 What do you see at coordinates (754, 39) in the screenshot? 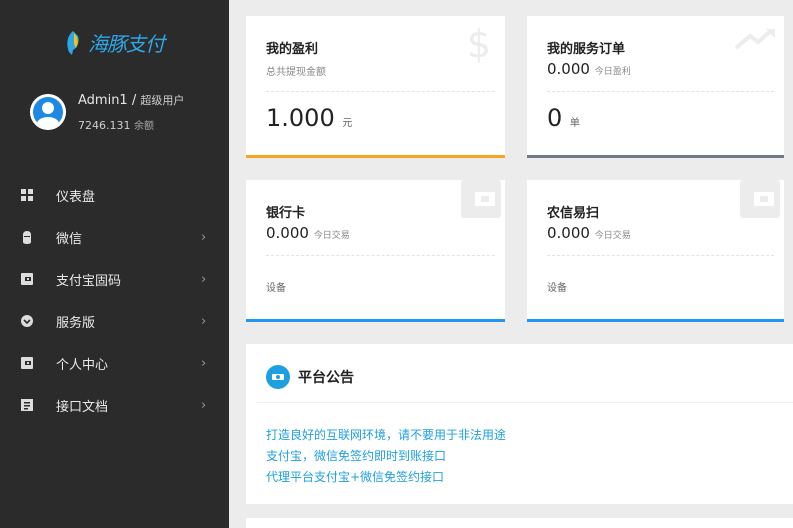
I see `trend-icon` at bounding box center [754, 39].